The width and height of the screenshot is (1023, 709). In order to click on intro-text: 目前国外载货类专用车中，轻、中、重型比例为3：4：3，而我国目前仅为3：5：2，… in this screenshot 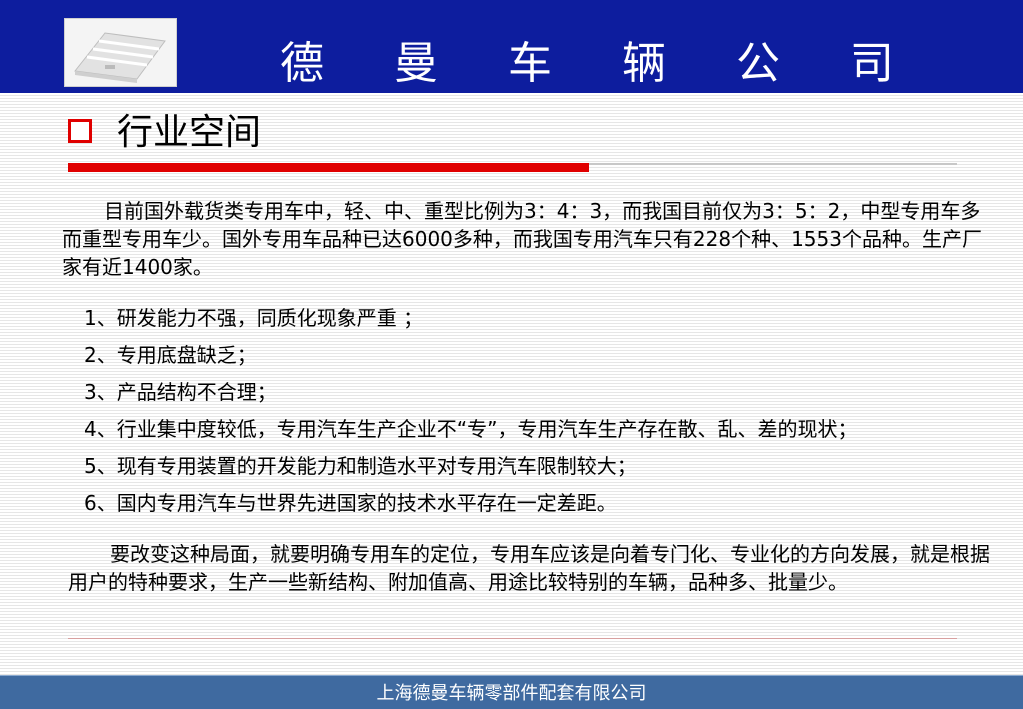, I will do `click(522, 239)`.